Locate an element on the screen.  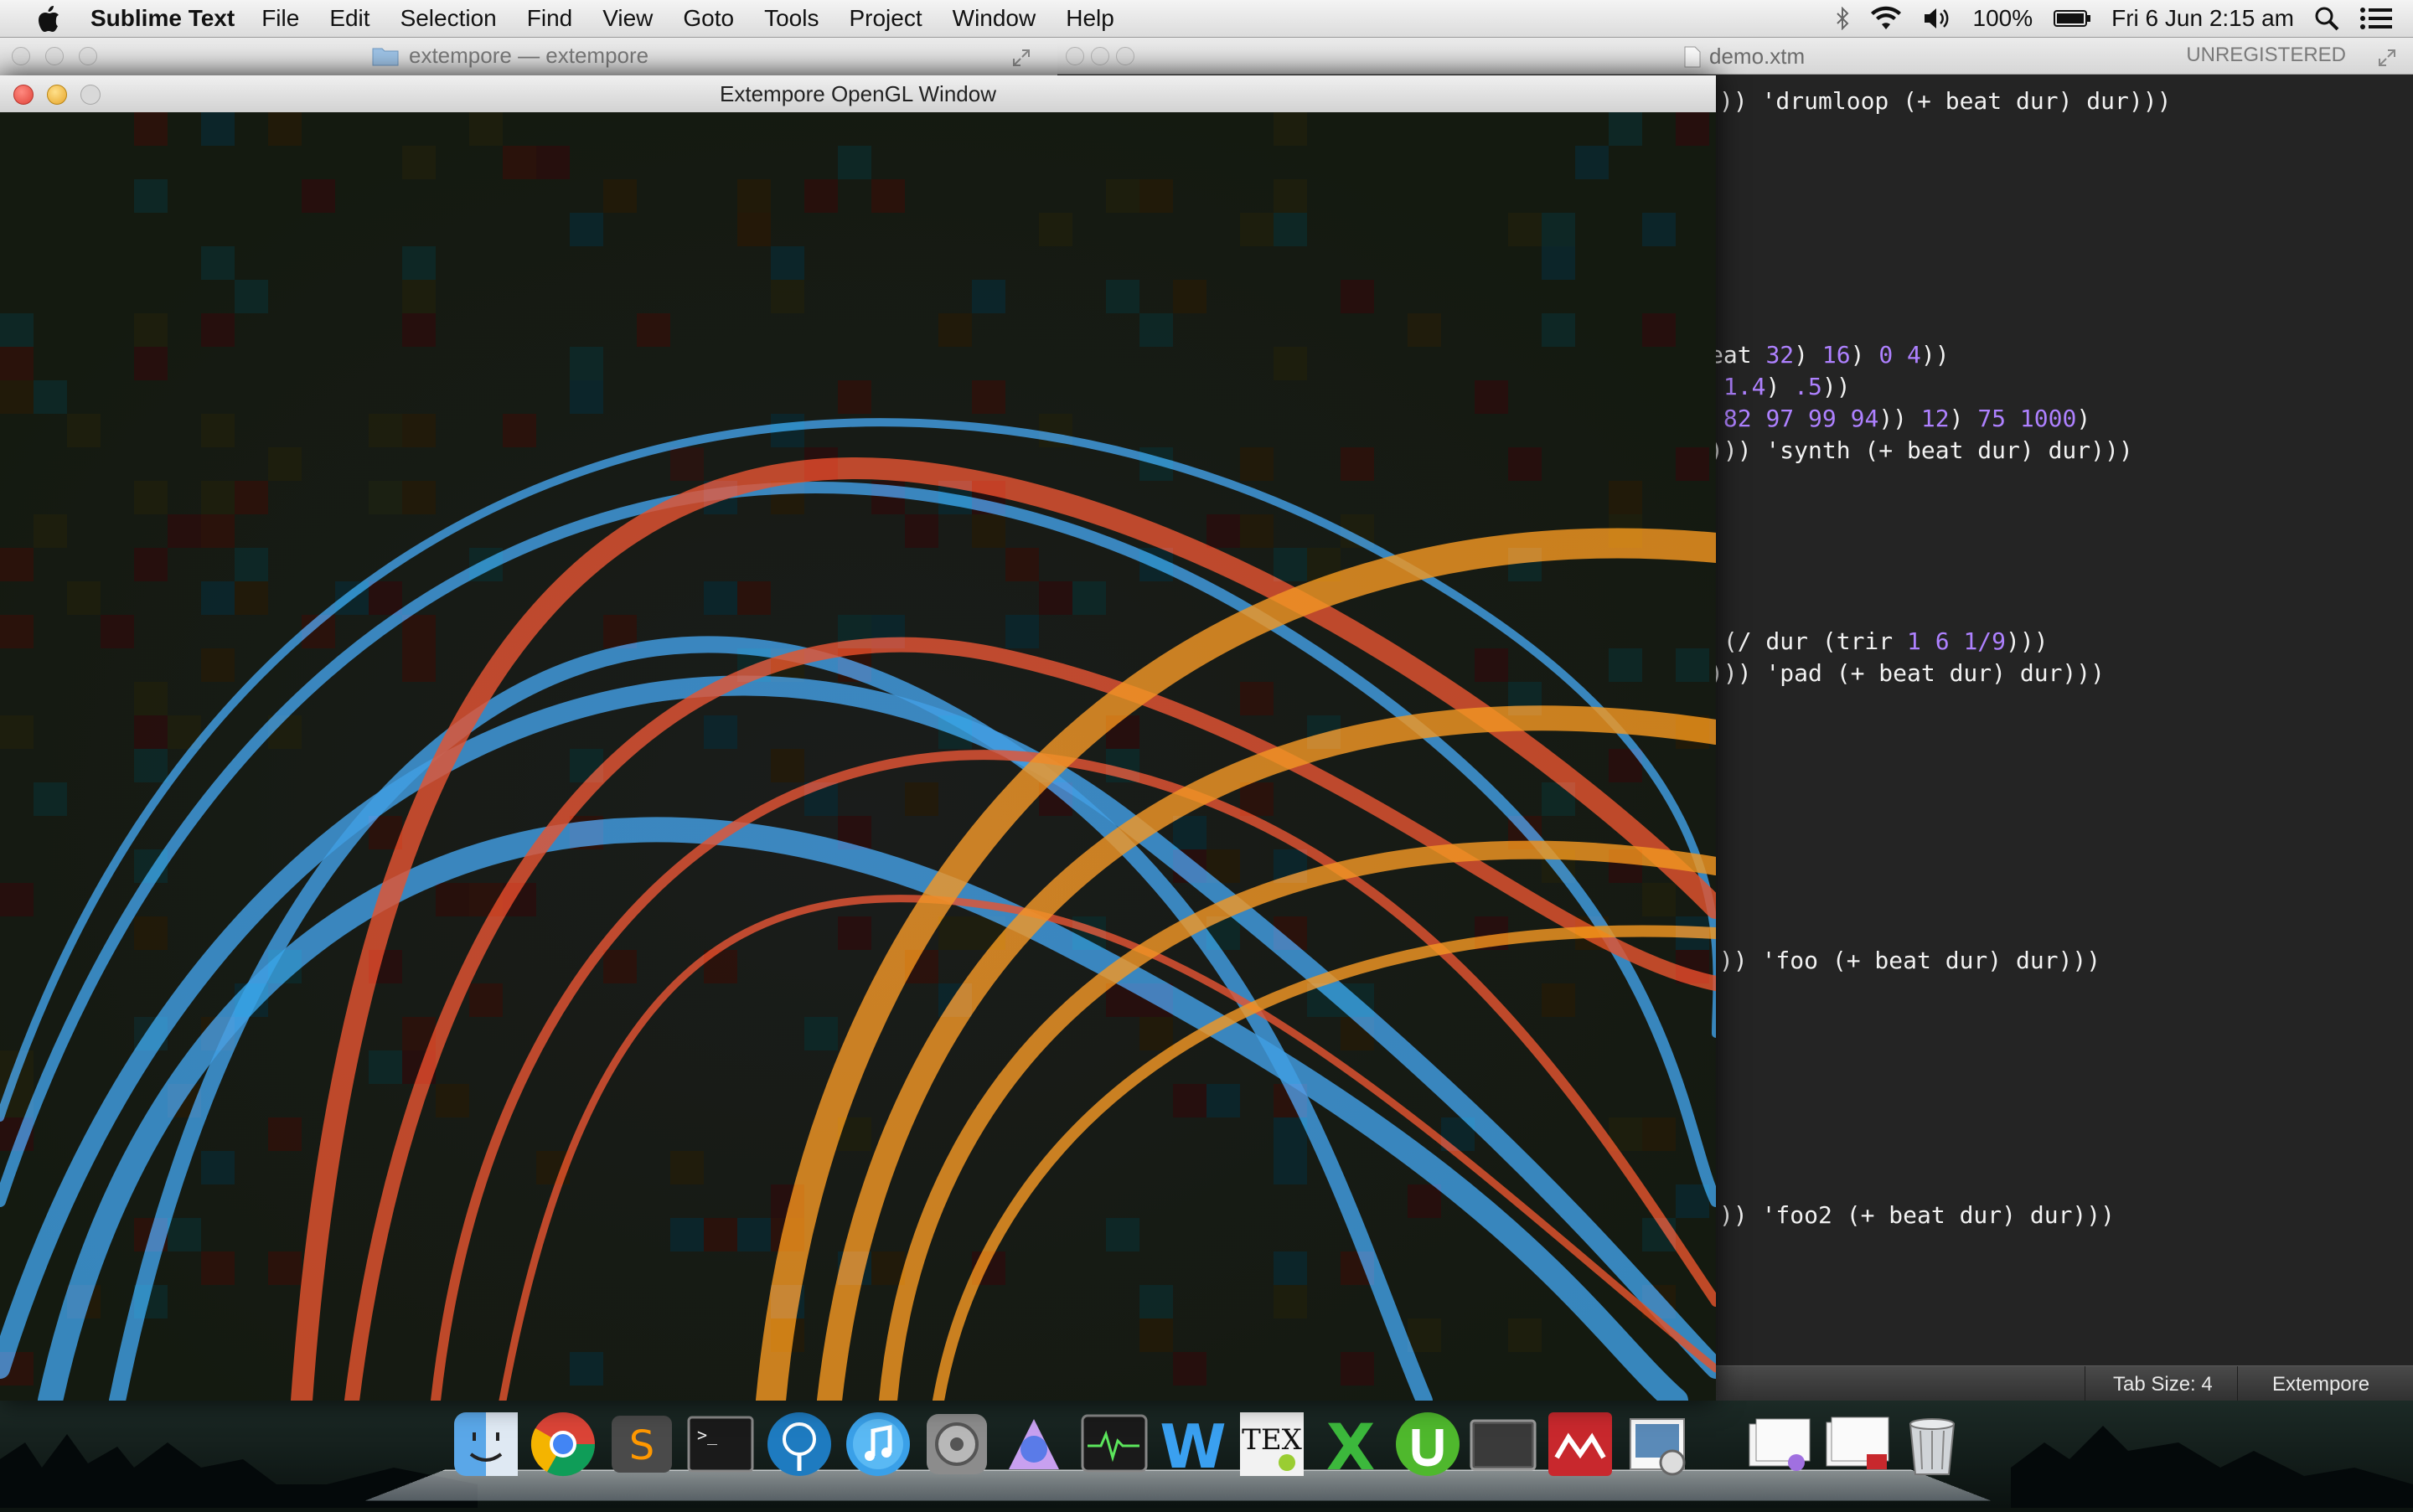
menu-edit: Edit is located at coordinates (349, 18).